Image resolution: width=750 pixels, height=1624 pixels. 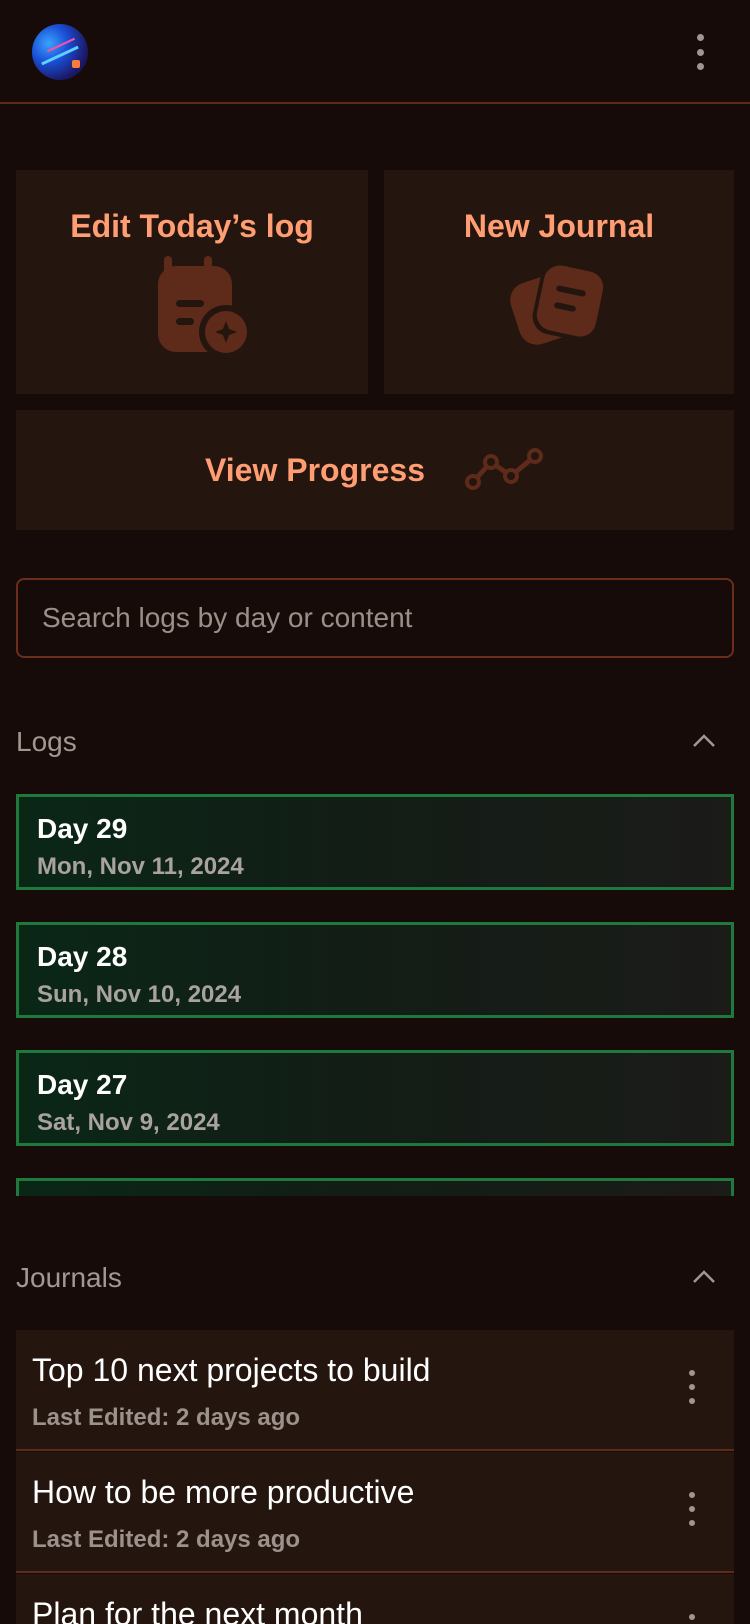 I want to click on new-journal-label: New Journal, so click(x=559, y=226).